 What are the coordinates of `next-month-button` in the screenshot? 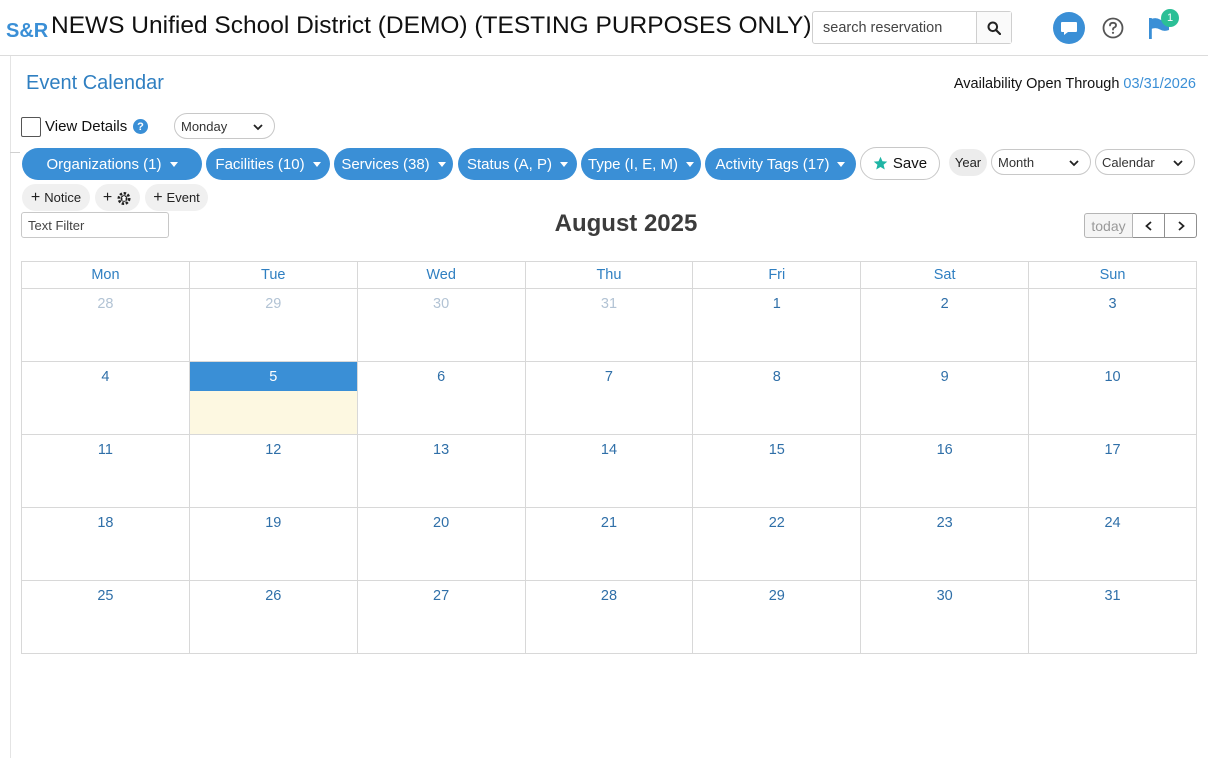 It's located at (1181, 225).